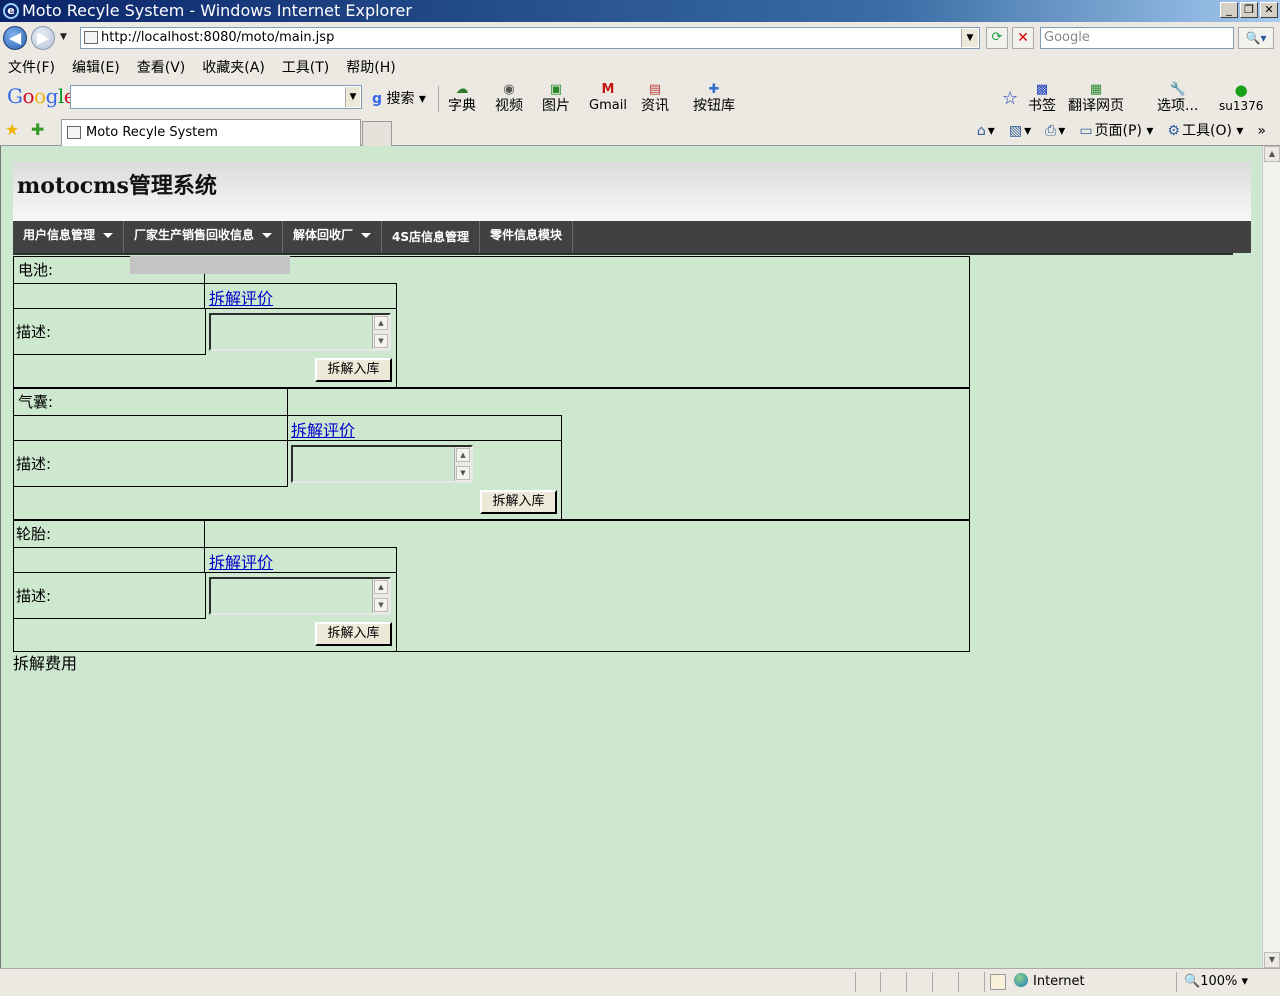  Describe the element at coordinates (233, 68) in the screenshot. I see `menu-favorites: 收藏夹(A)` at that location.